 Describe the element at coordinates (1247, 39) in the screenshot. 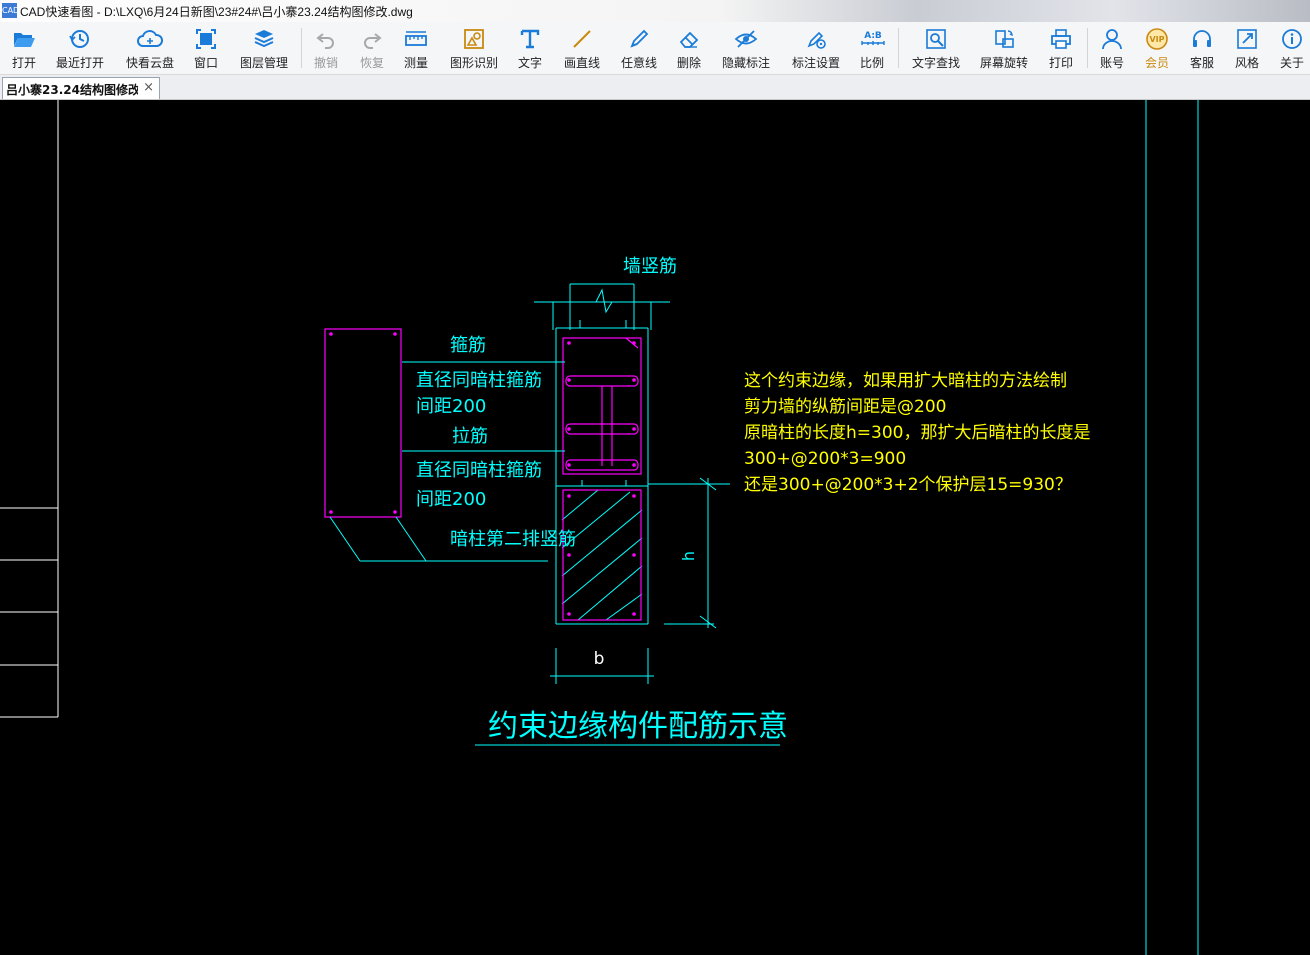

I see `style-expand-icon` at that location.